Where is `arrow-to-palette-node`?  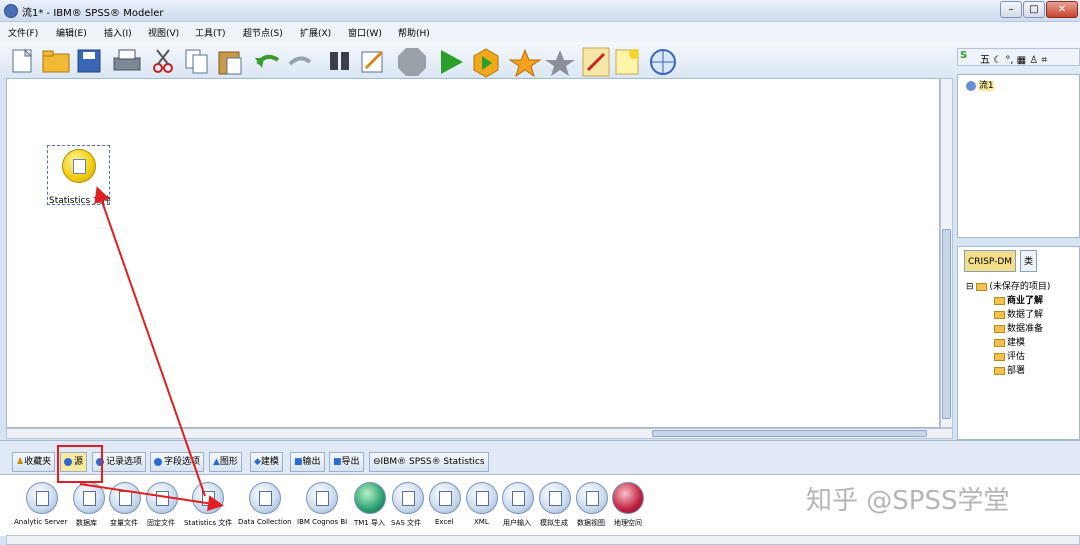
arrow-to-palette-node is located at coordinates (151, 497).